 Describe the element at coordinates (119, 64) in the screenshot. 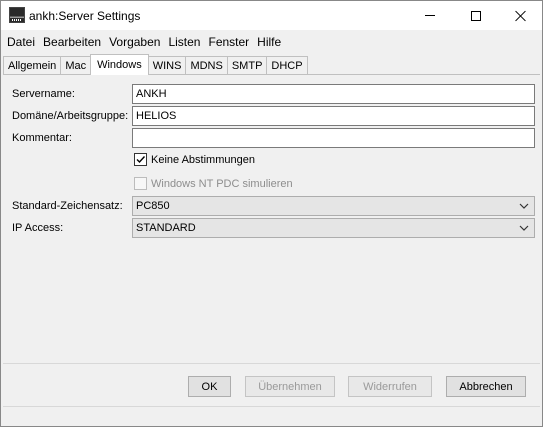

I see `tab-windows: Windows` at that location.